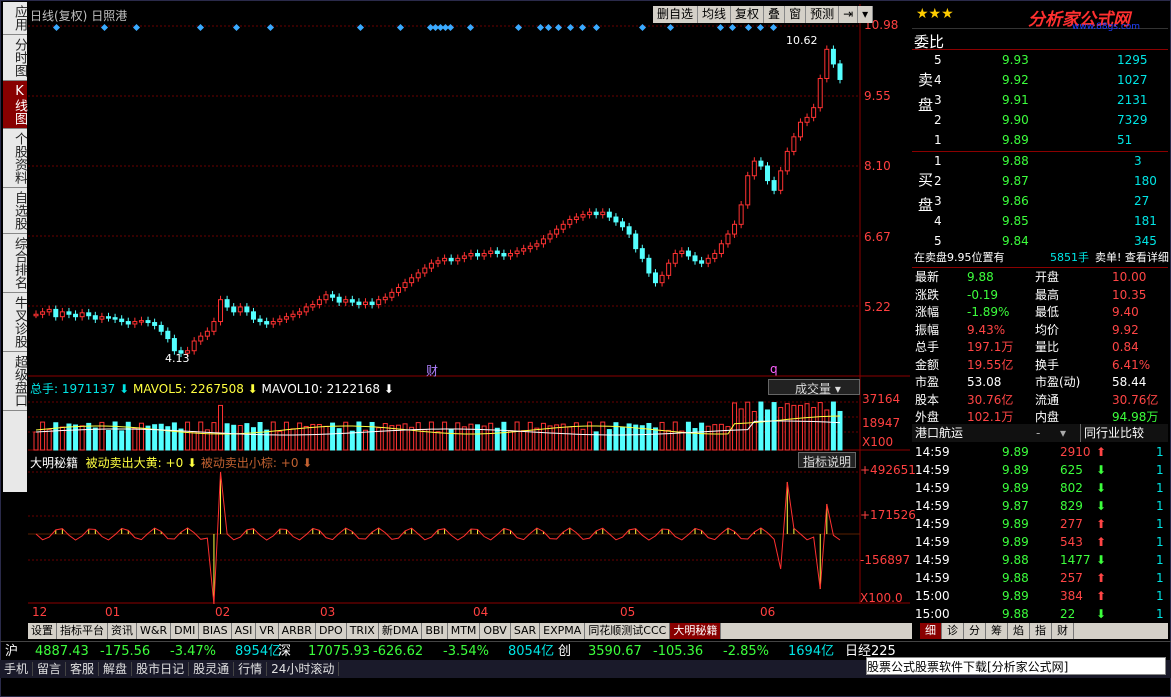 This screenshot has height=697, width=1171. Describe the element at coordinates (464, 631) in the screenshot. I see `indicator-tab: MTM` at that location.